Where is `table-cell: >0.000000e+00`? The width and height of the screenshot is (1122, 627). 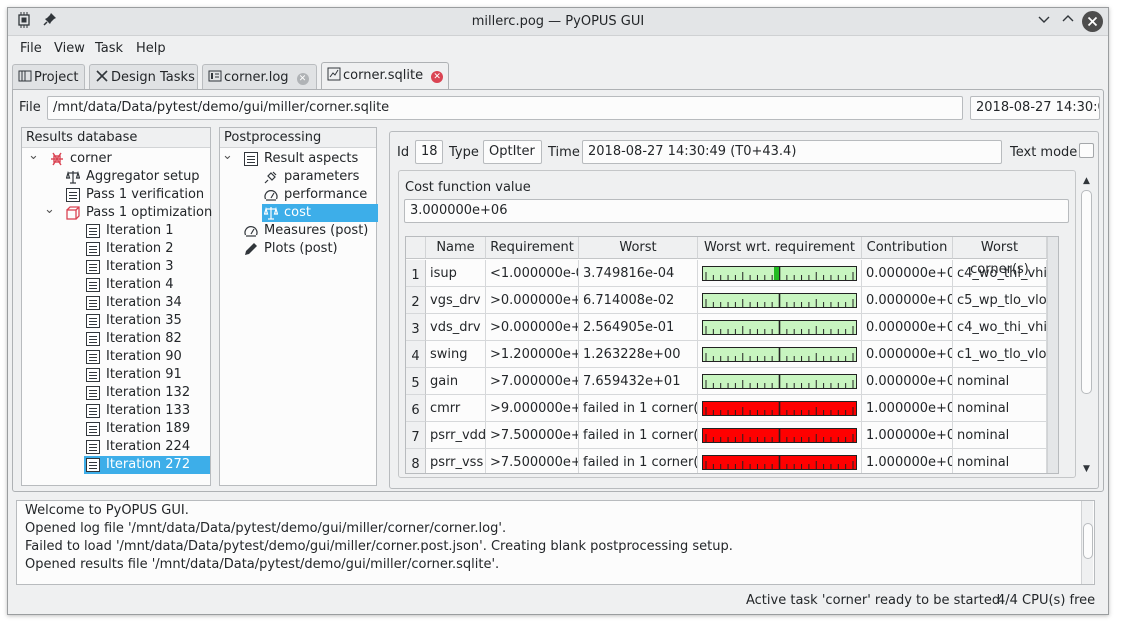 table-cell: >0.000000e+00 is located at coordinates (532, 327).